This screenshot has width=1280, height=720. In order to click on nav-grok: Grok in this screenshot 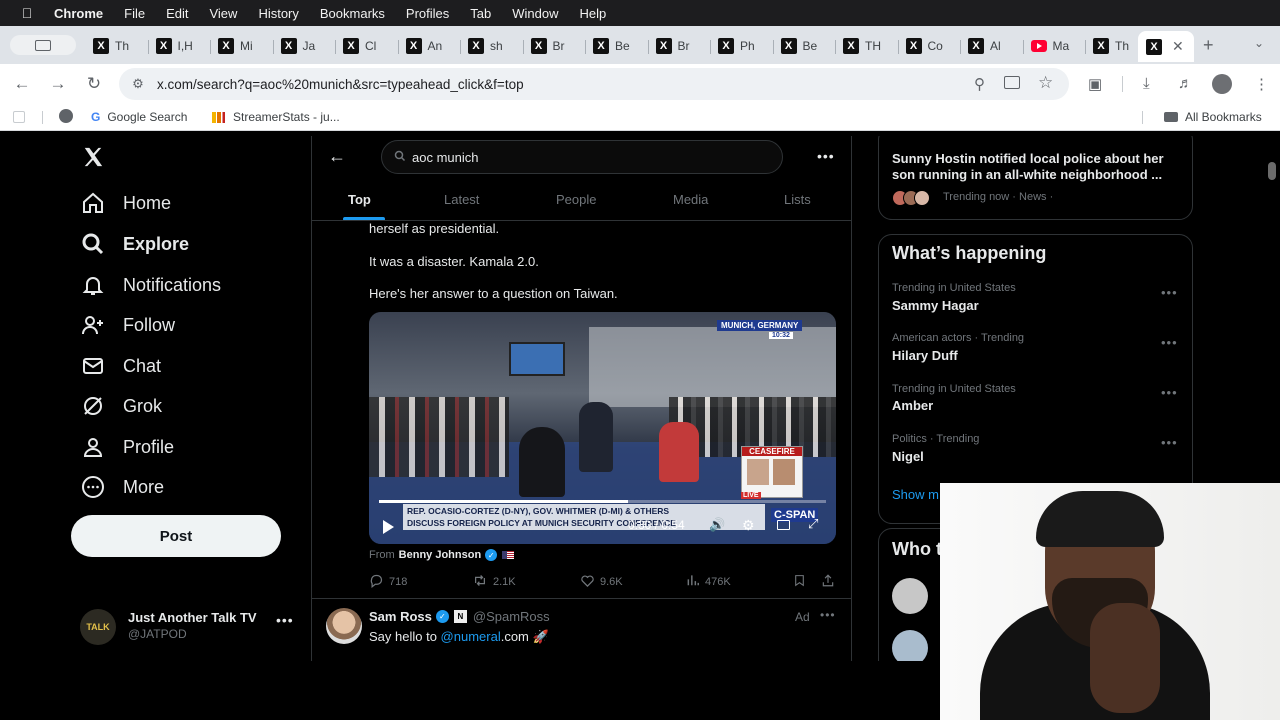, I will do `click(121, 406)`.